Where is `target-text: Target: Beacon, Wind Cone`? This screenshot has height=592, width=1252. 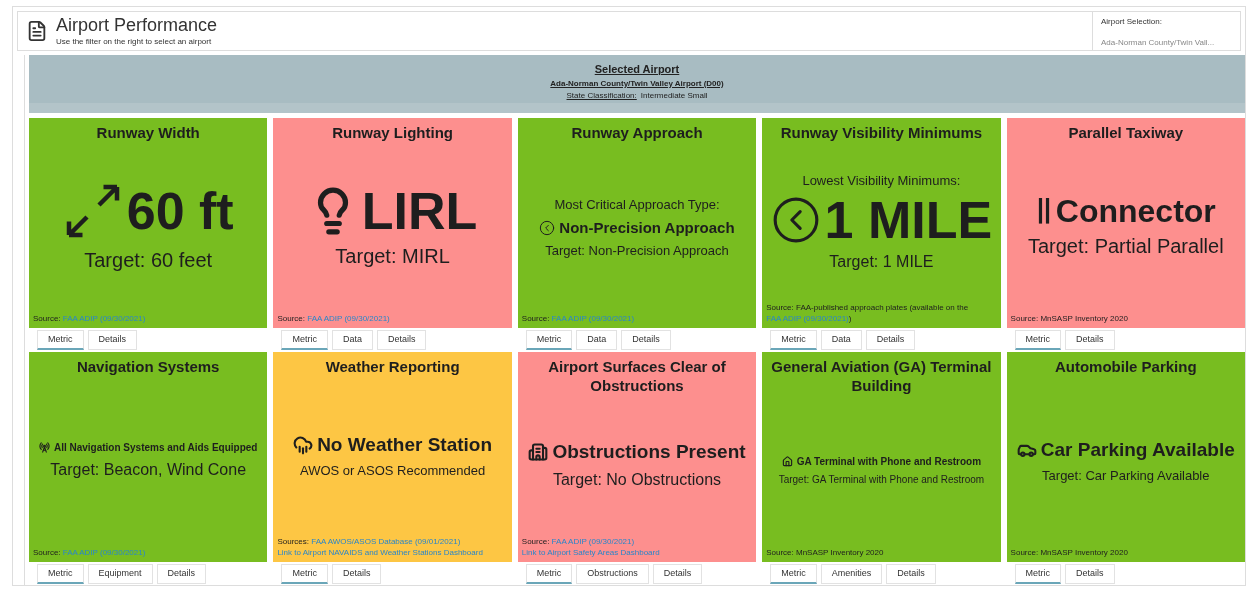
target-text: Target: Beacon, Wind Cone is located at coordinates (148, 470).